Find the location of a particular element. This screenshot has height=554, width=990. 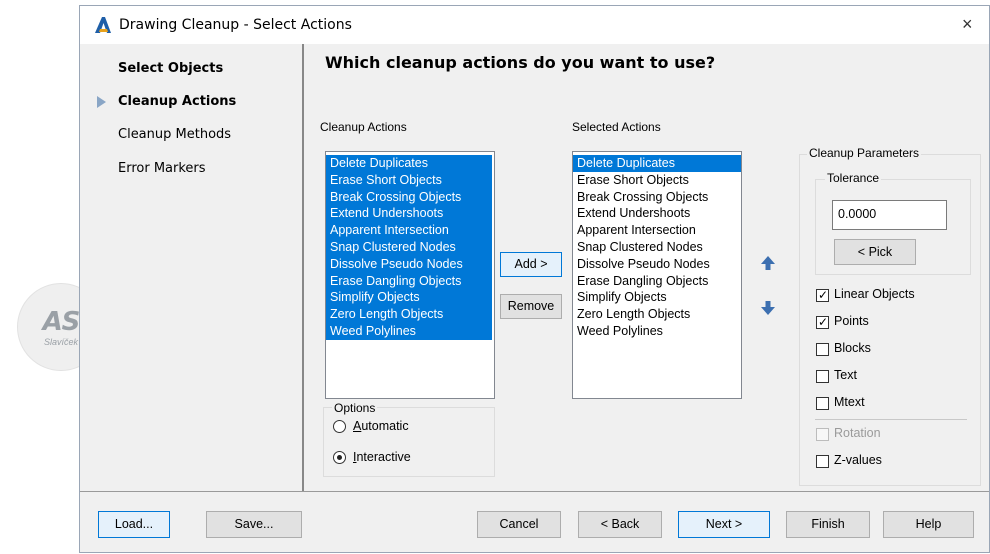

checkbox-label: Rotation is located at coordinates (857, 433).